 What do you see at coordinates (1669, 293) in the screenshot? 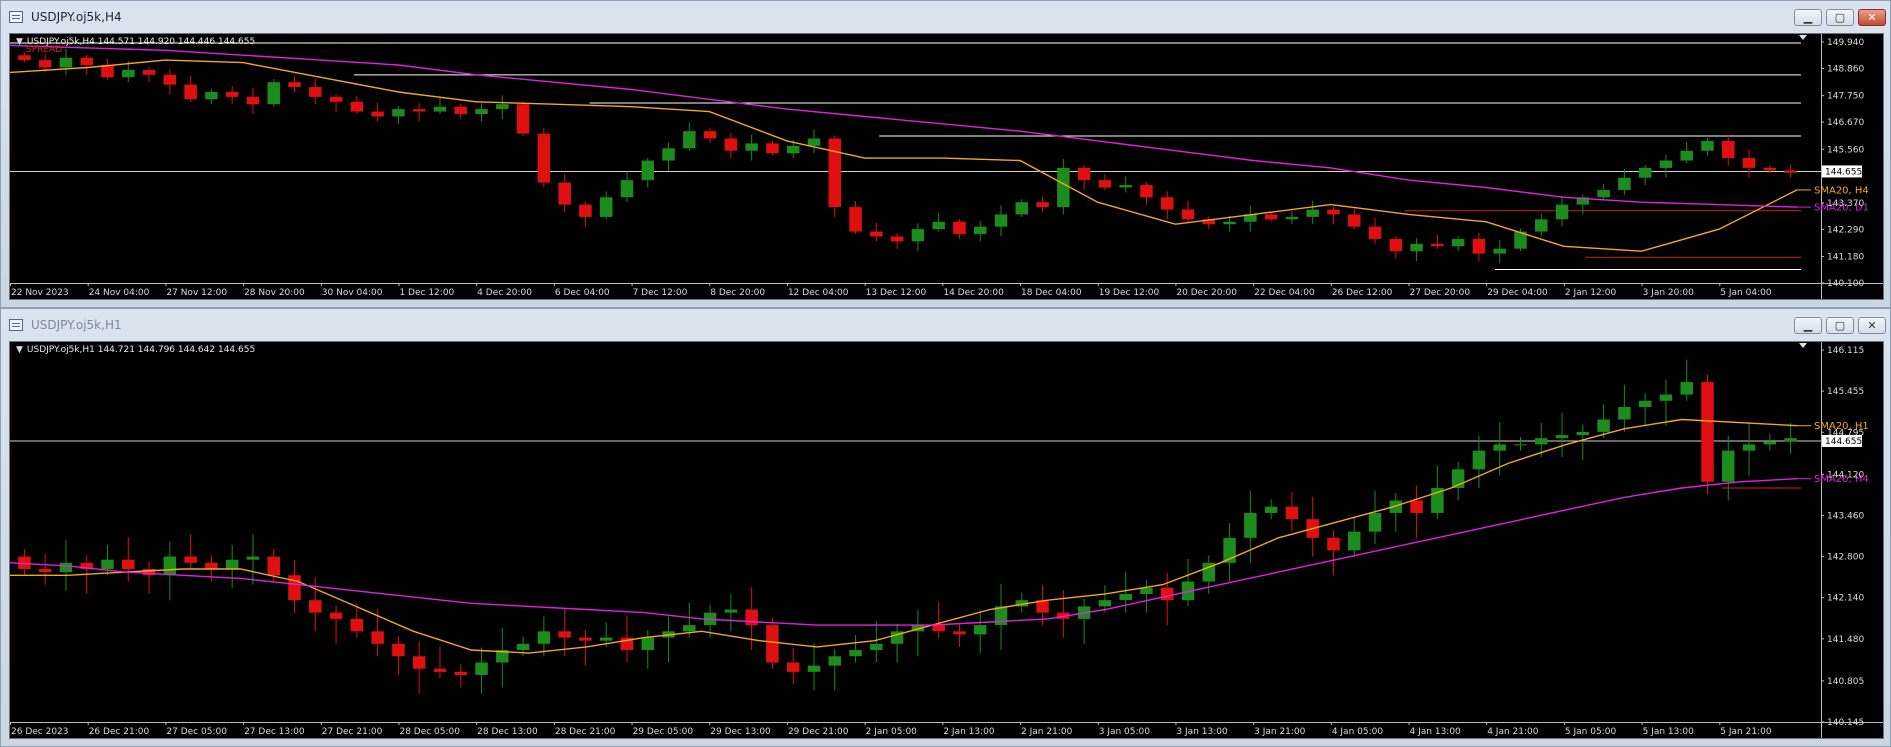
I see `time-tick-label: 3 Jan 20:00` at bounding box center [1669, 293].